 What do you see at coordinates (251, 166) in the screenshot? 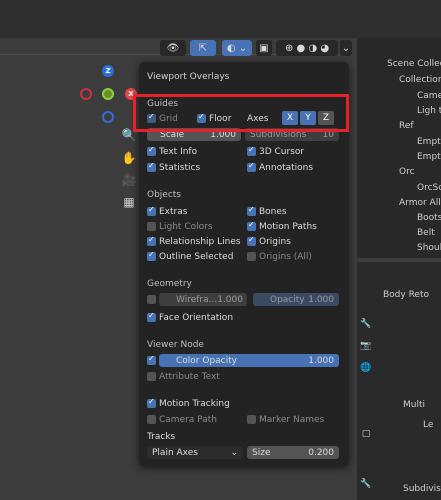
I see `annotations-checkbox` at bounding box center [251, 166].